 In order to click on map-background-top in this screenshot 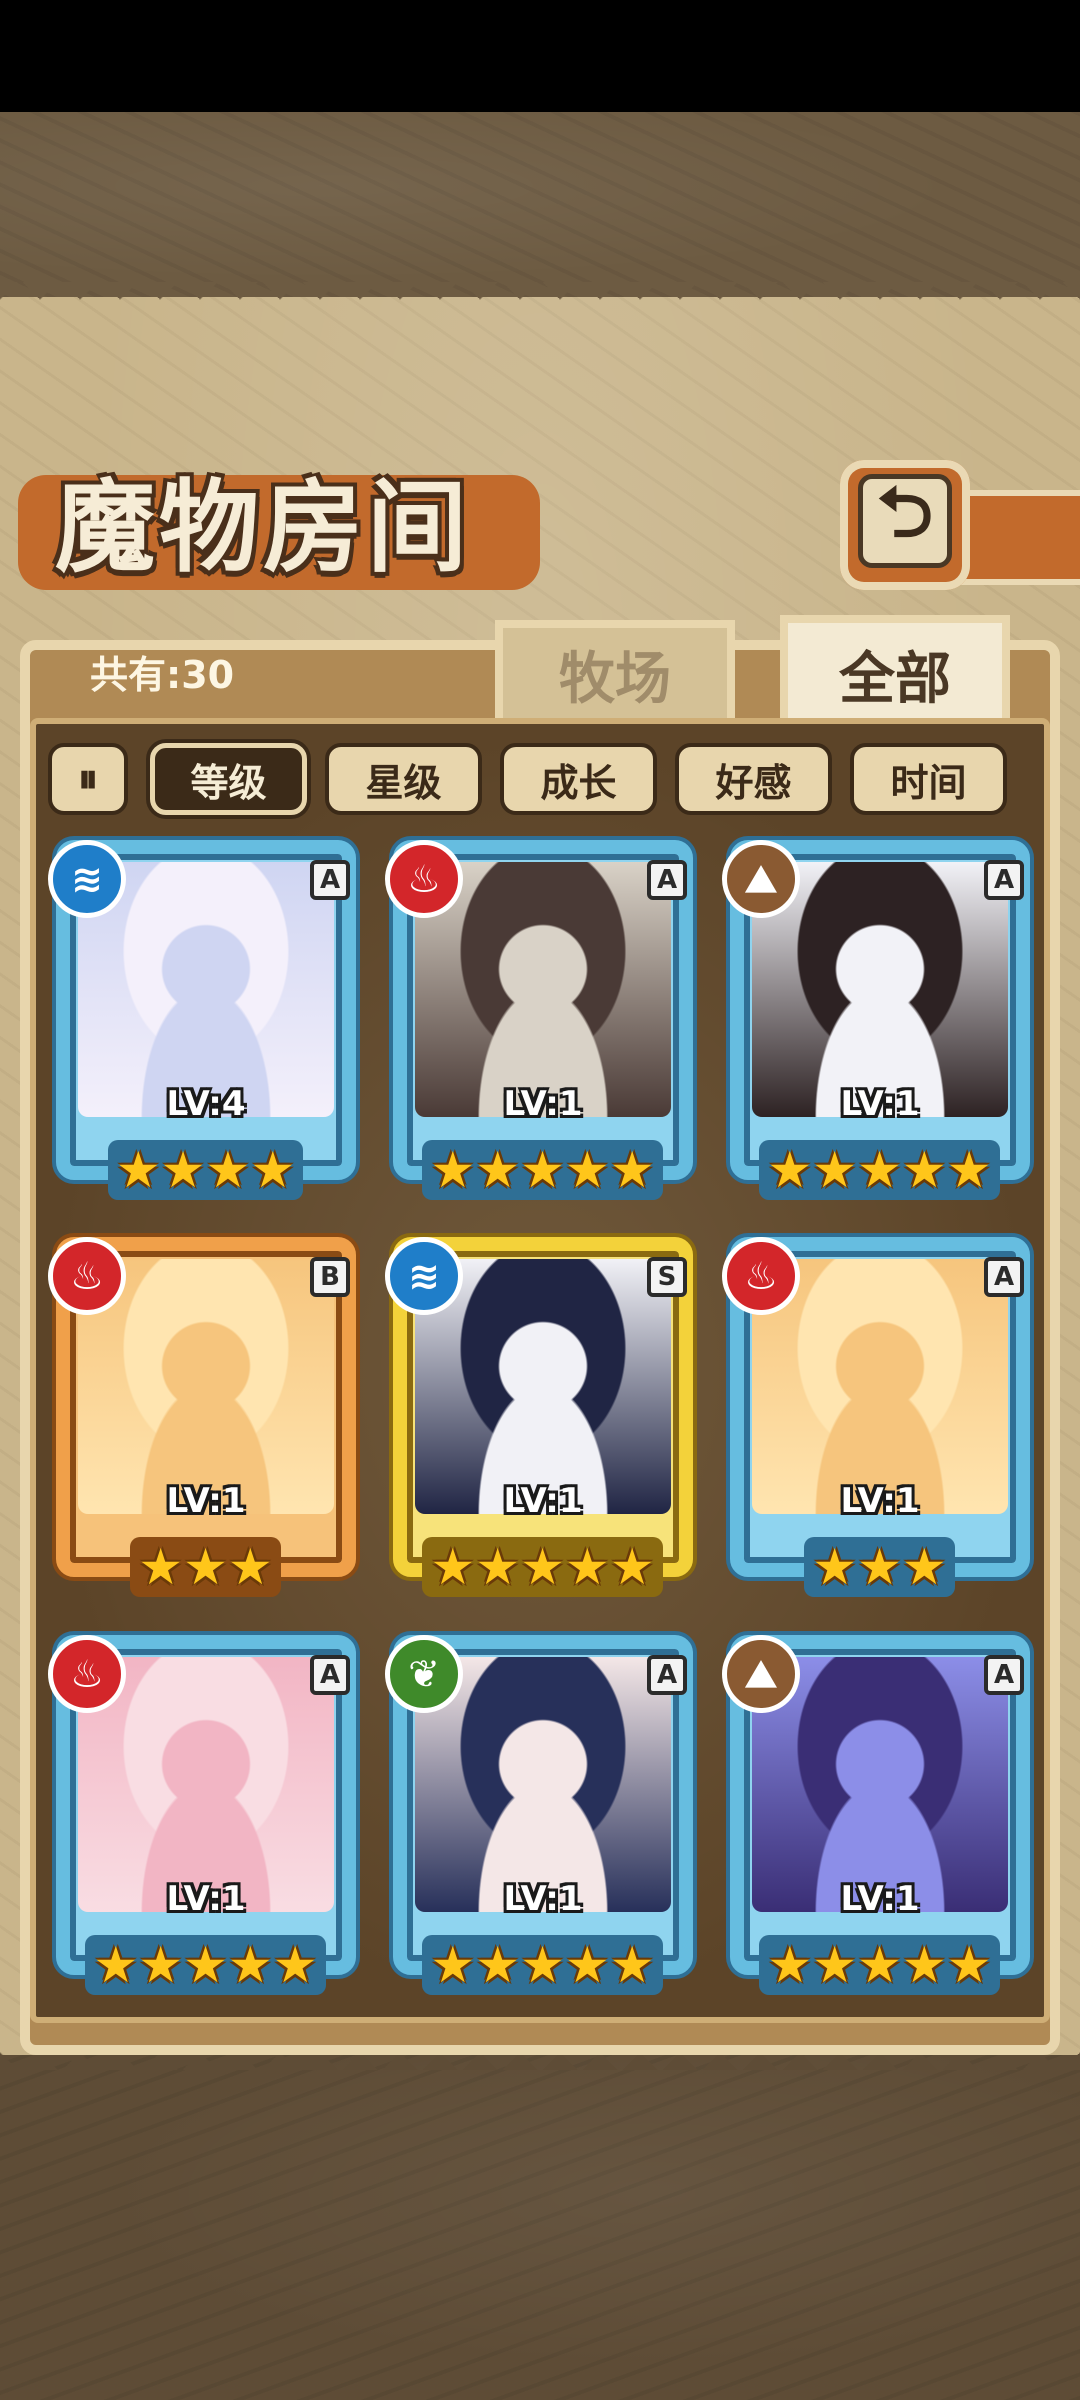, I will do `click(540, 204)`.